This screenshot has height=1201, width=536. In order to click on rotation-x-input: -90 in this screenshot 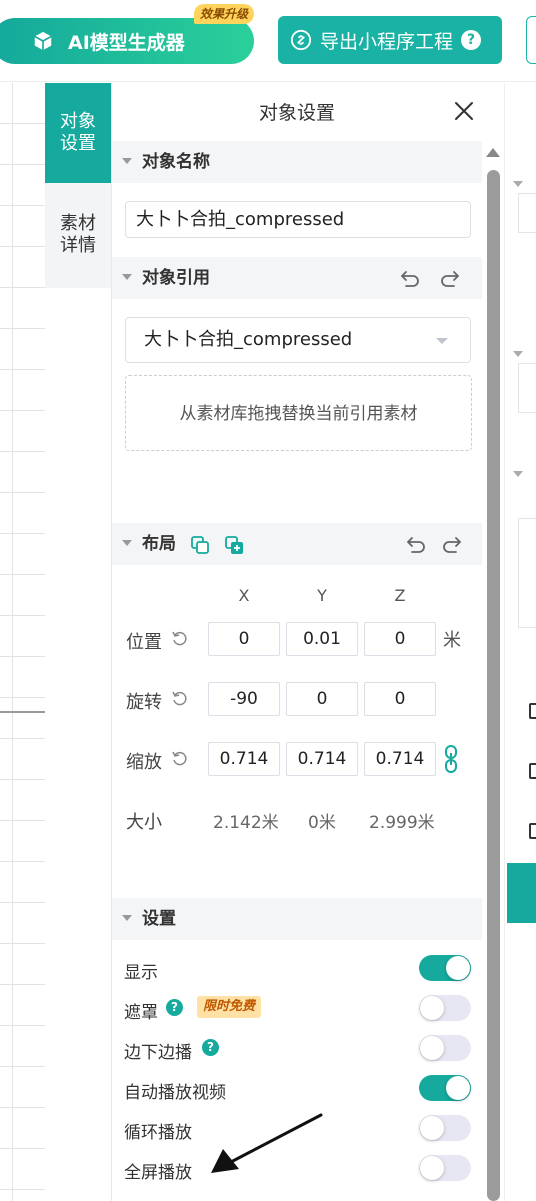, I will do `click(244, 699)`.